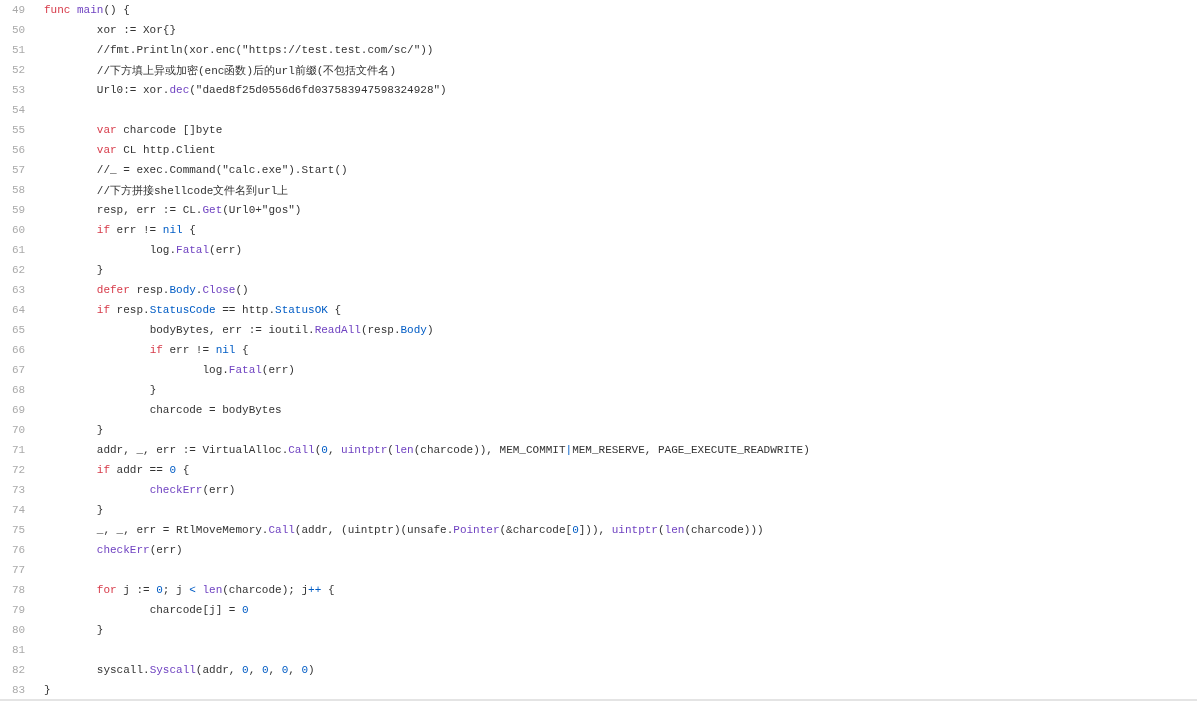 This screenshot has width=1197, height=703. Describe the element at coordinates (19, 410) in the screenshot. I see `line-number: 69` at that location.